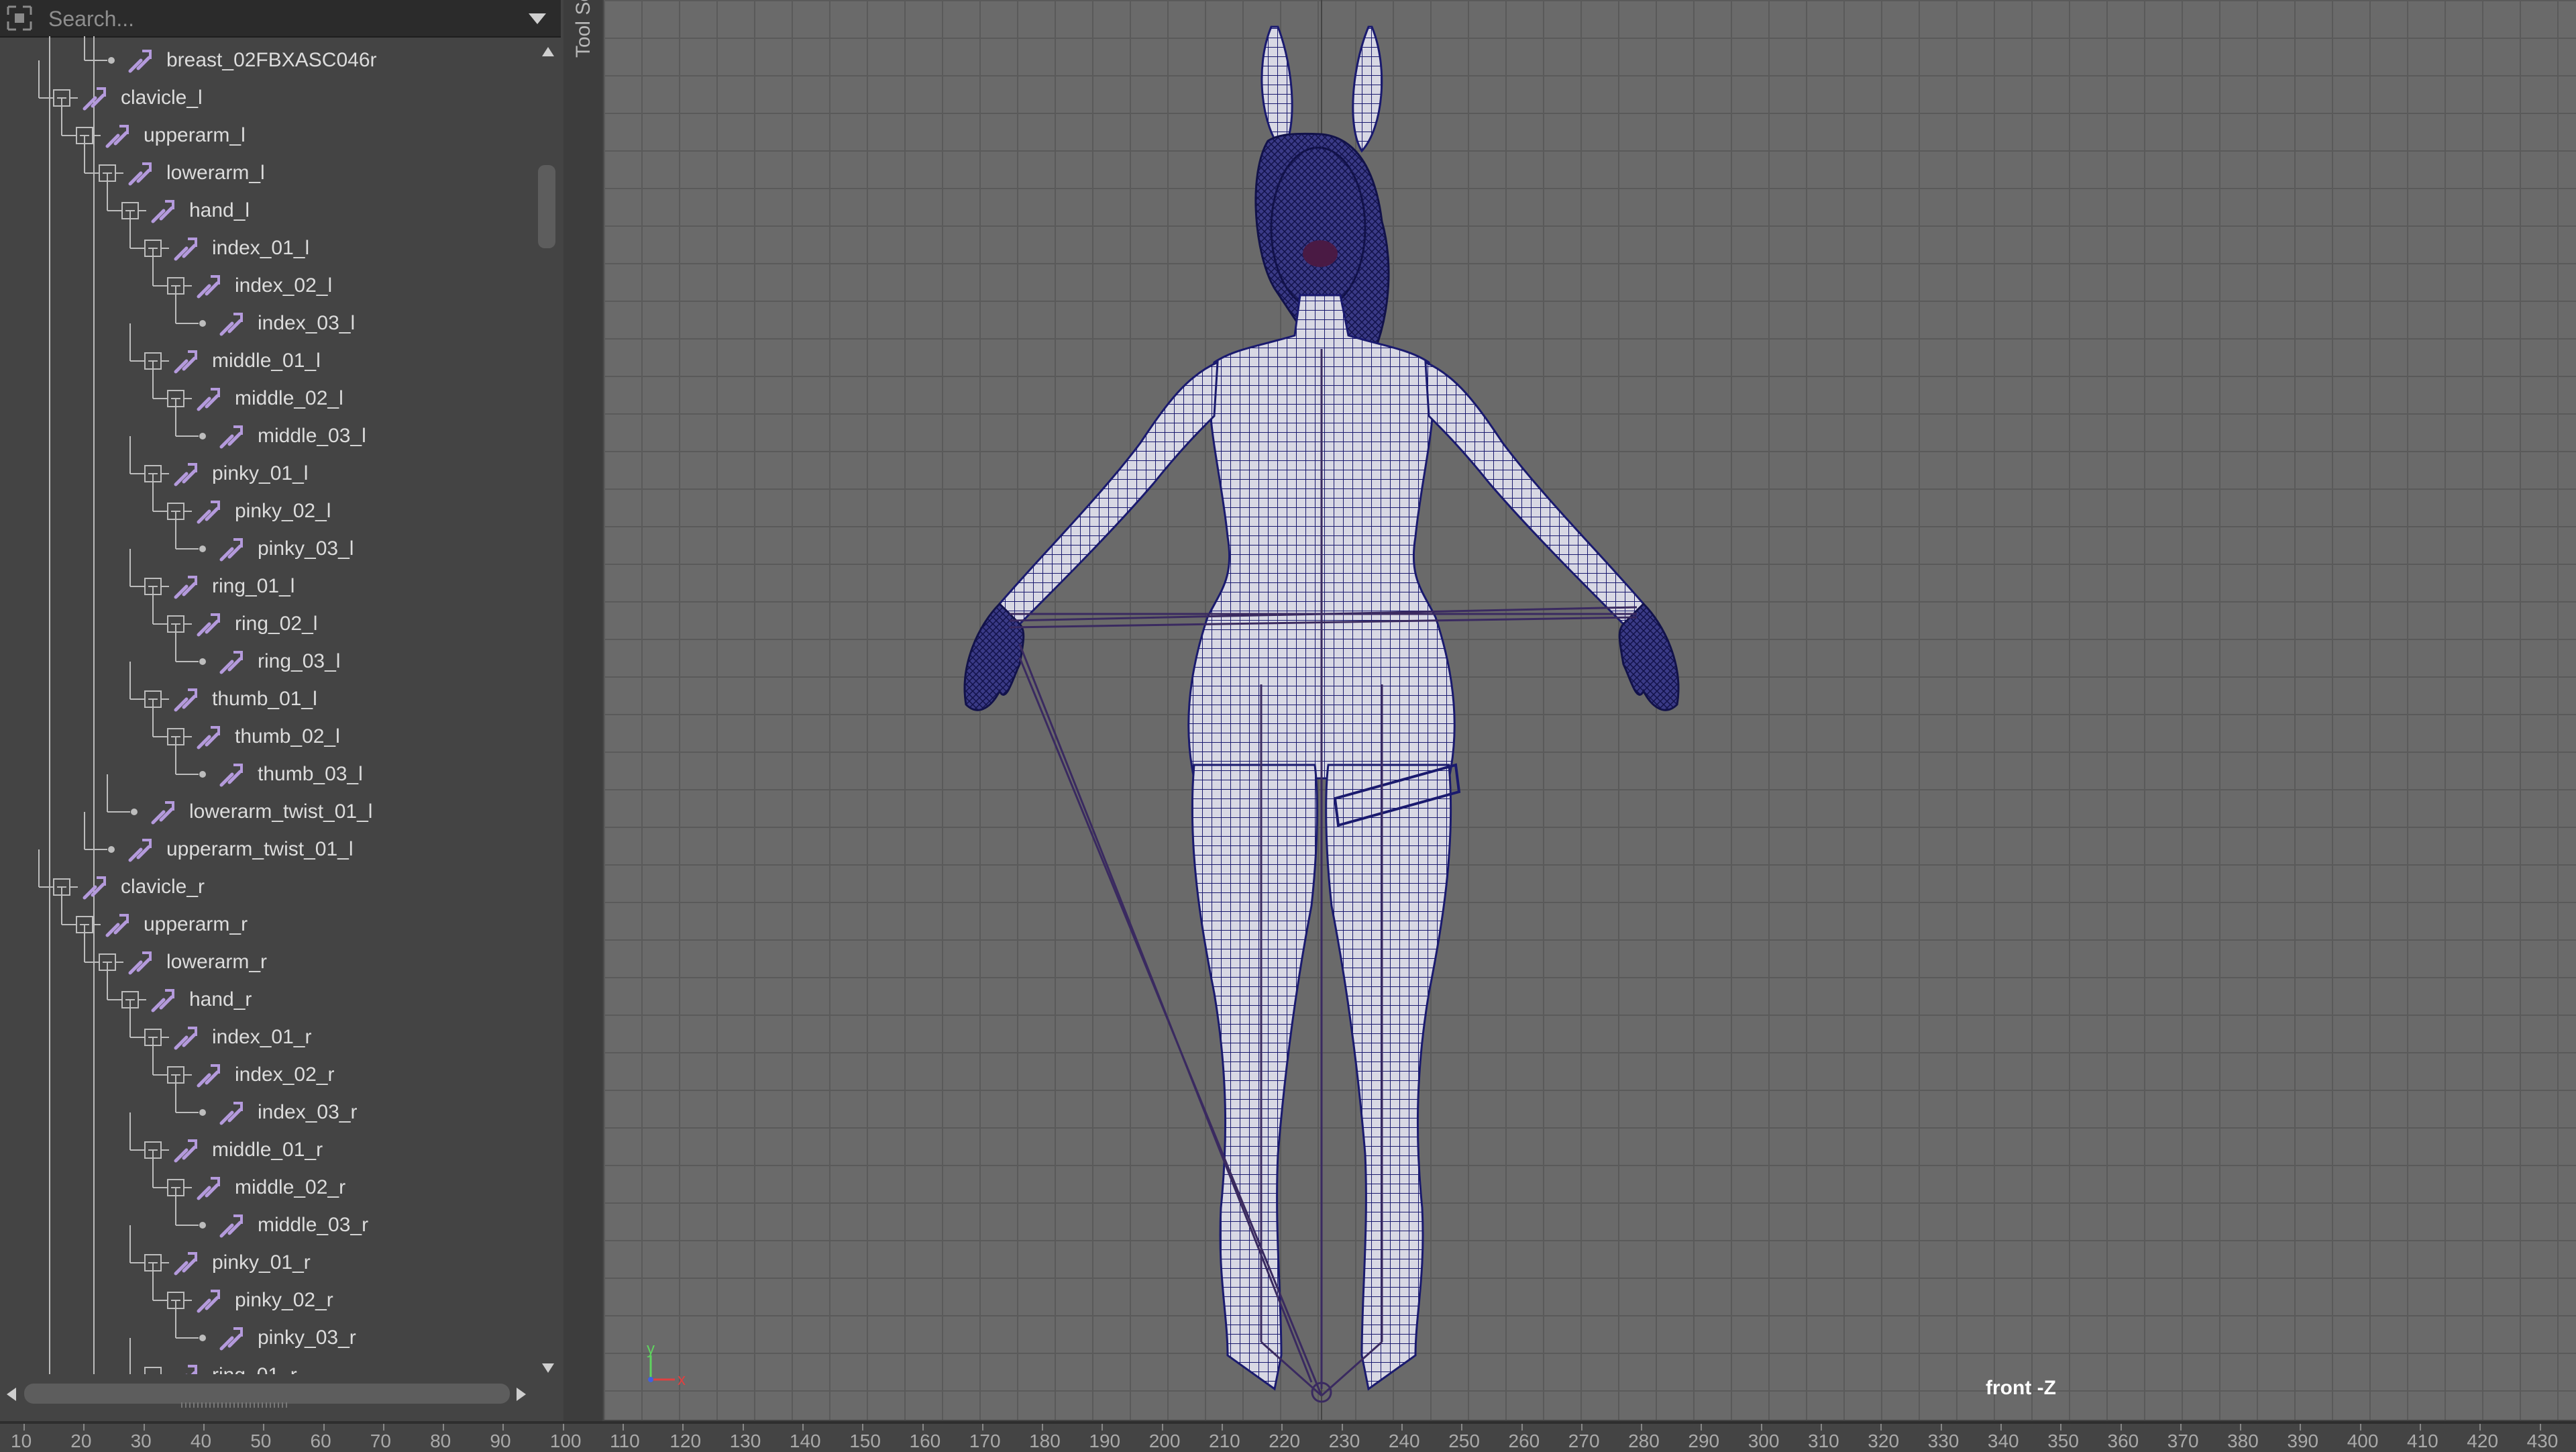 The image size is (2576, 1452). What do you see at coordinates (1045, 1441) in the screenshot?
I see `timeline-tick-label: 180` at bounding box center [1045, 1441].